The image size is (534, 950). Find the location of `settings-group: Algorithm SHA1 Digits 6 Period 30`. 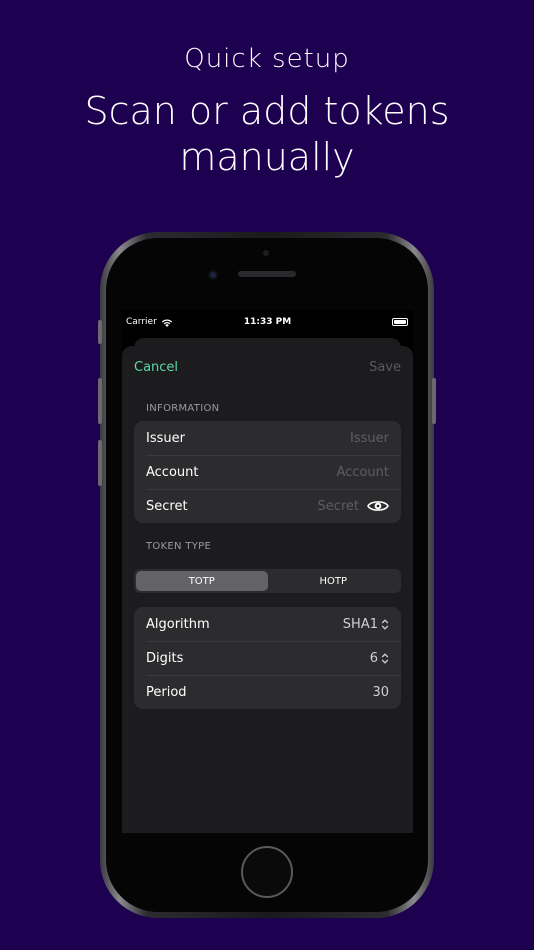

settings-group: Algorithm SHA1 Digits 6 Period 30 is located at coordinates (267, 658).